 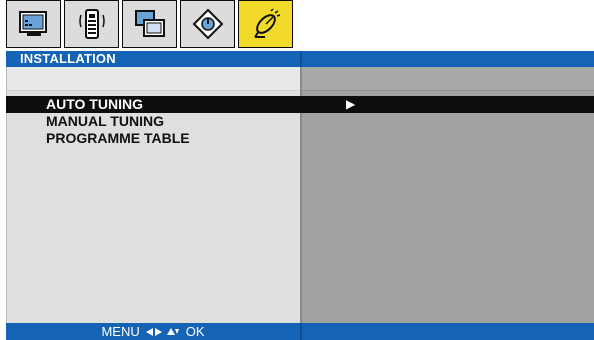 What do you see at coordinates (195, 331) in the screenshot?
I see `ok-key-label: OK` at bounding box center [195, 331].